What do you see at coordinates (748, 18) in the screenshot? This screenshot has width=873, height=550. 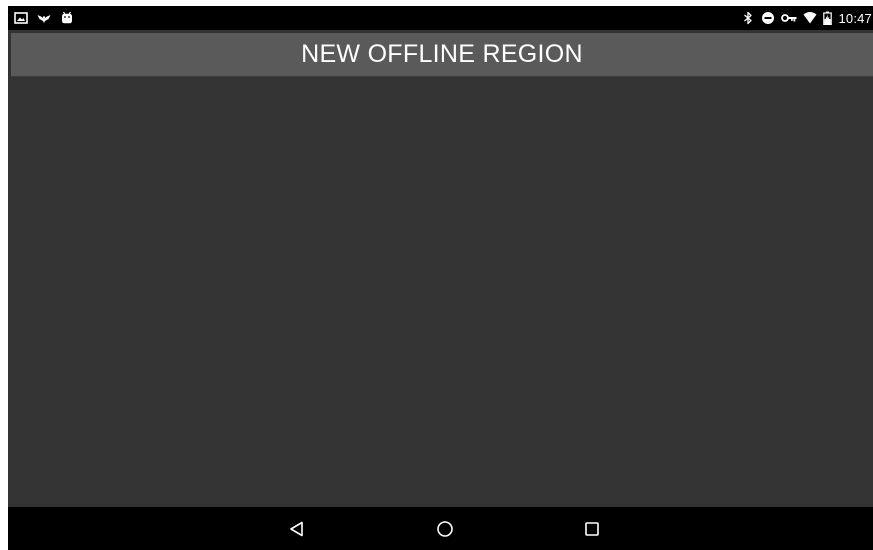 I see `bluetooth-icon` at bounding box center [748, 18].